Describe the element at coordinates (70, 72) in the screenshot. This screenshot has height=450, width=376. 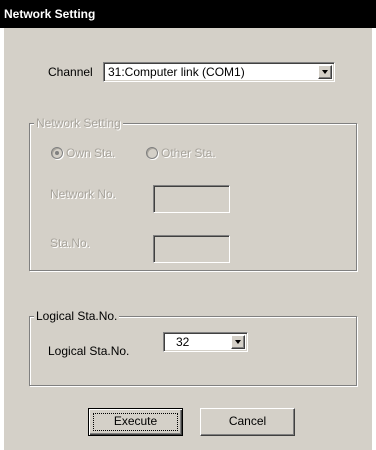
I see `channel-label: Channel` at that location.